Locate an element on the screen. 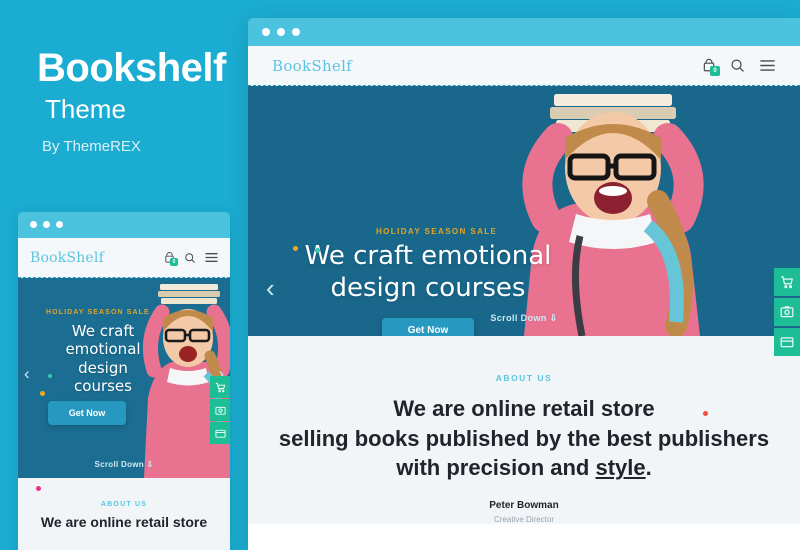 The image size is (800, 550). mini-hero-heading-line2: emotional is located at coordinates (103, 349).